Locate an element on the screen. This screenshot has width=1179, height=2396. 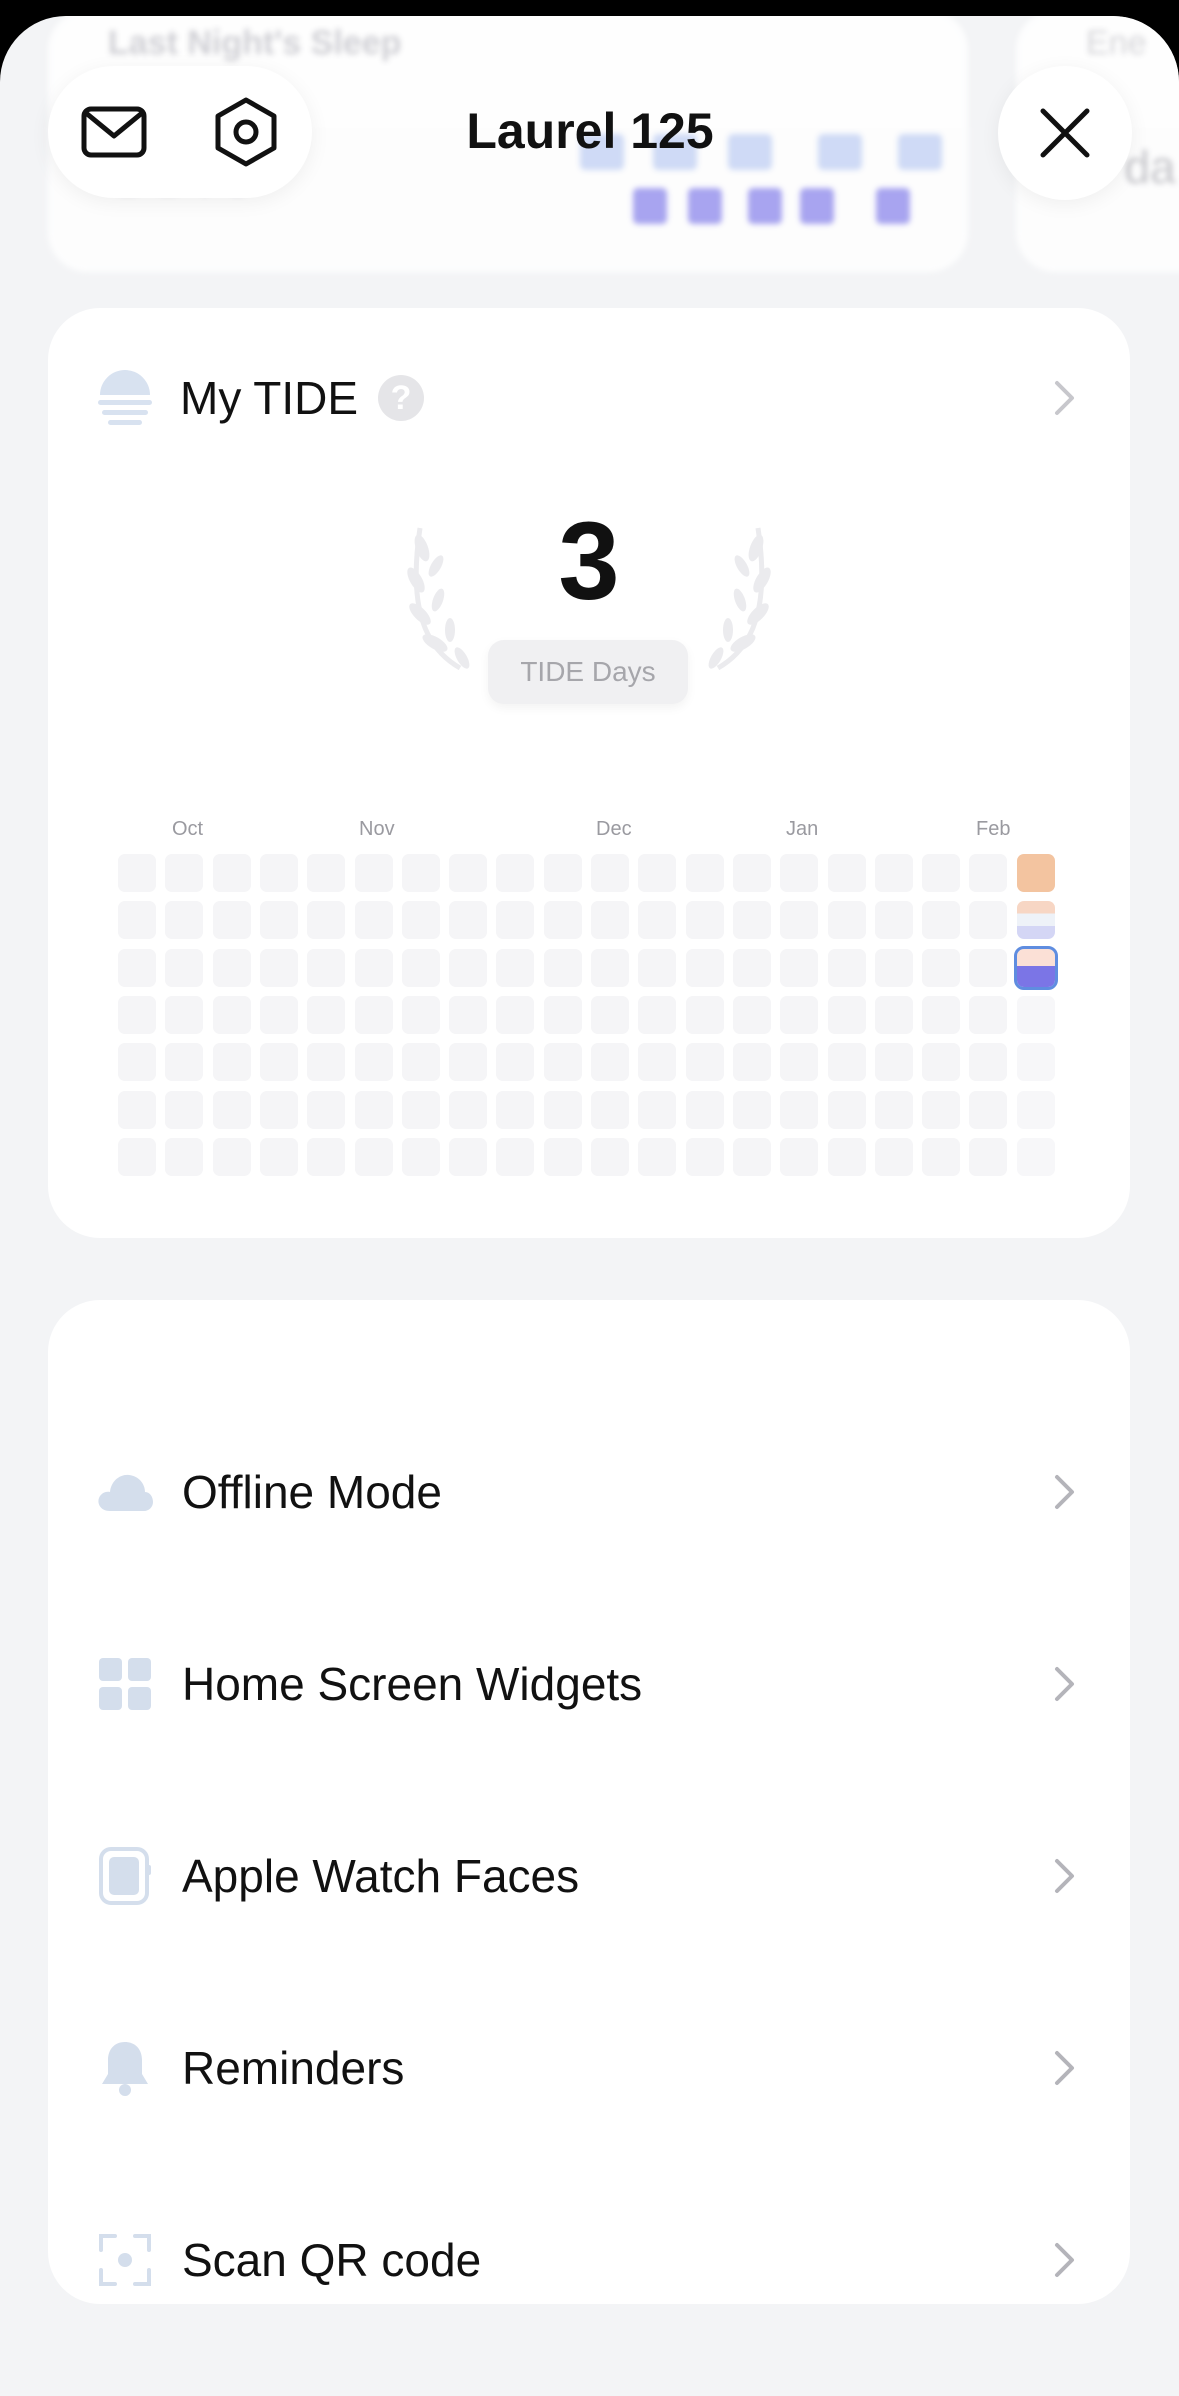
mail-icon is located at coordinates (114, 132).